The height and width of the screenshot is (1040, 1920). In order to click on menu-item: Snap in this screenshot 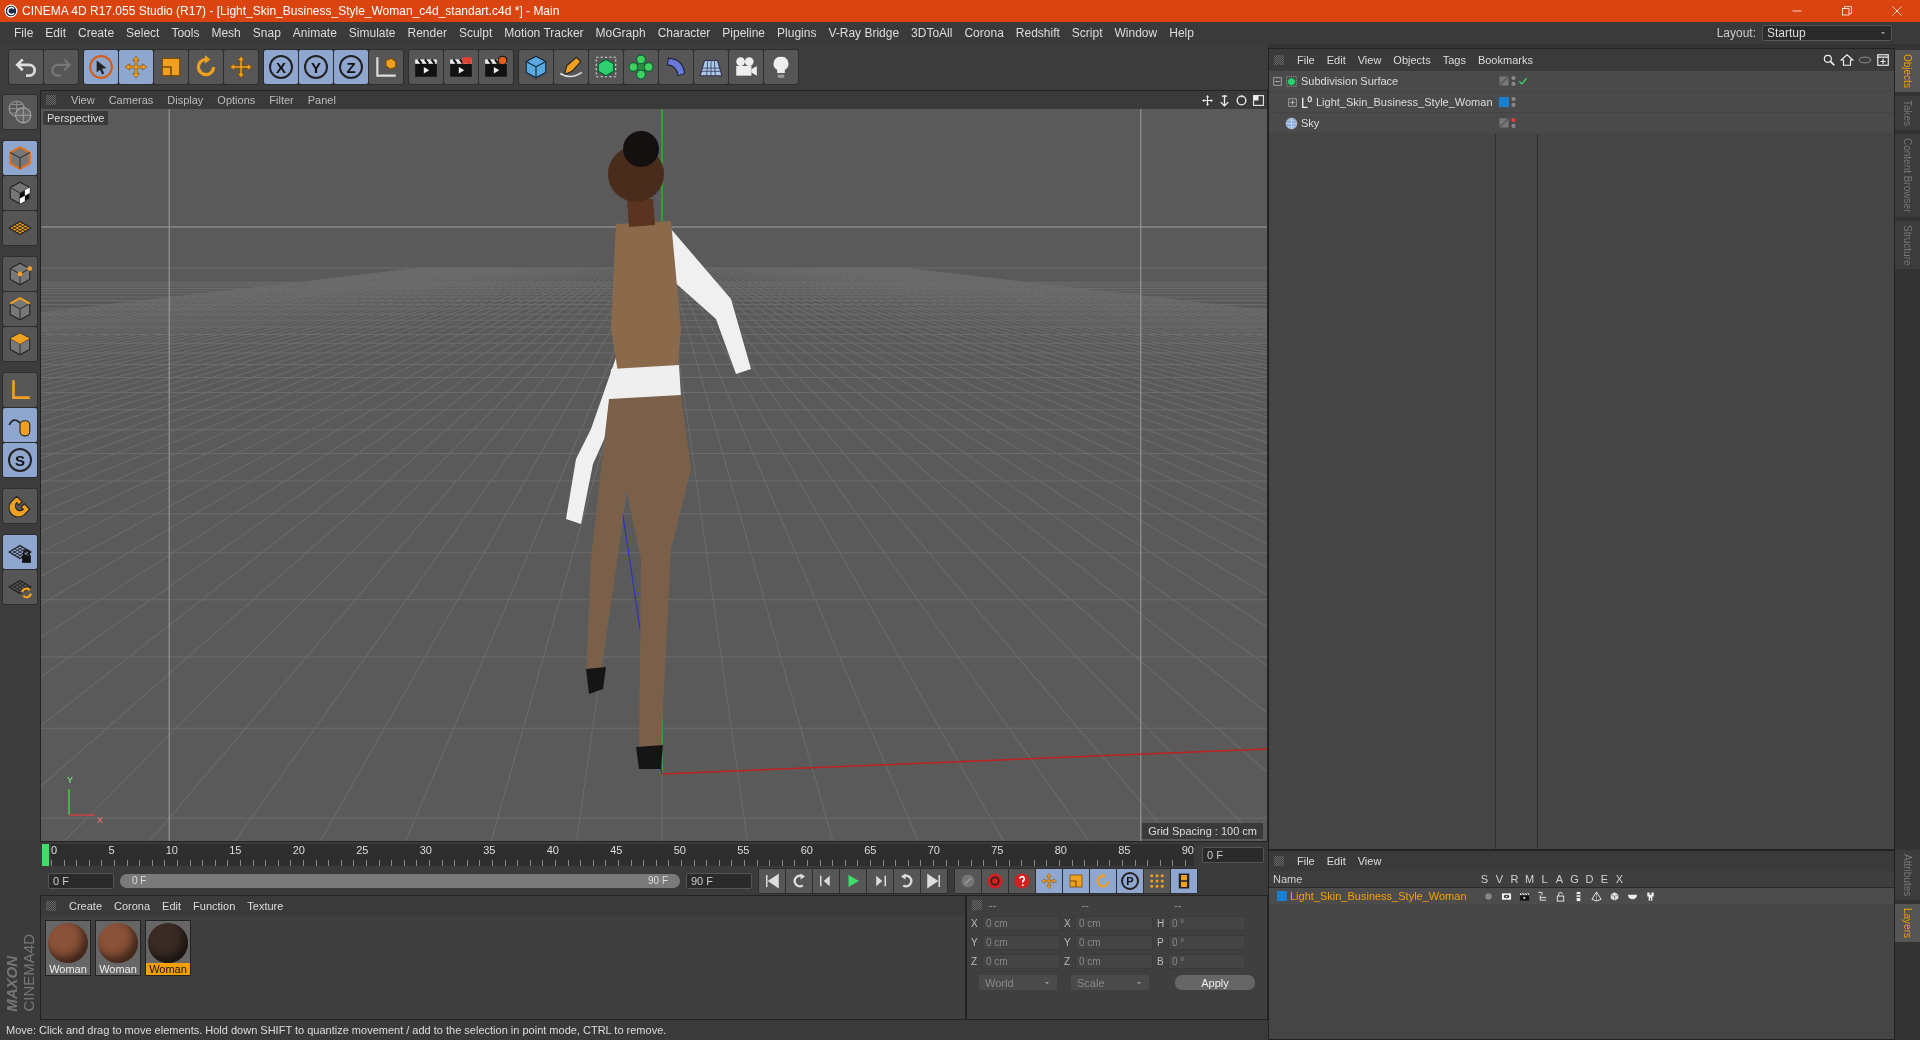, I will do `click(266, 33)`.